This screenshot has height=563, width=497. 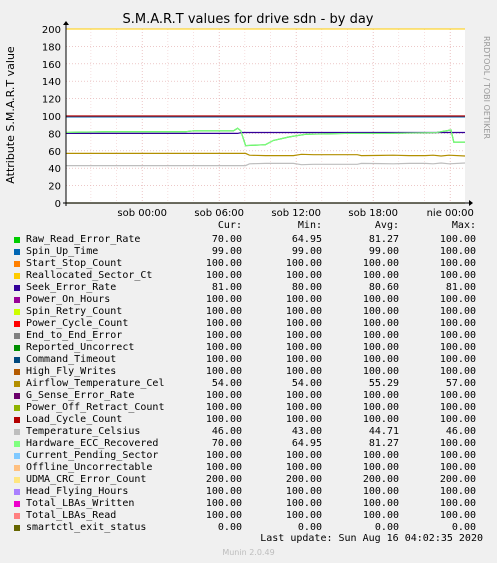 I want to click on x-tick-label: sob 06:00, so click(x=219, y=213).